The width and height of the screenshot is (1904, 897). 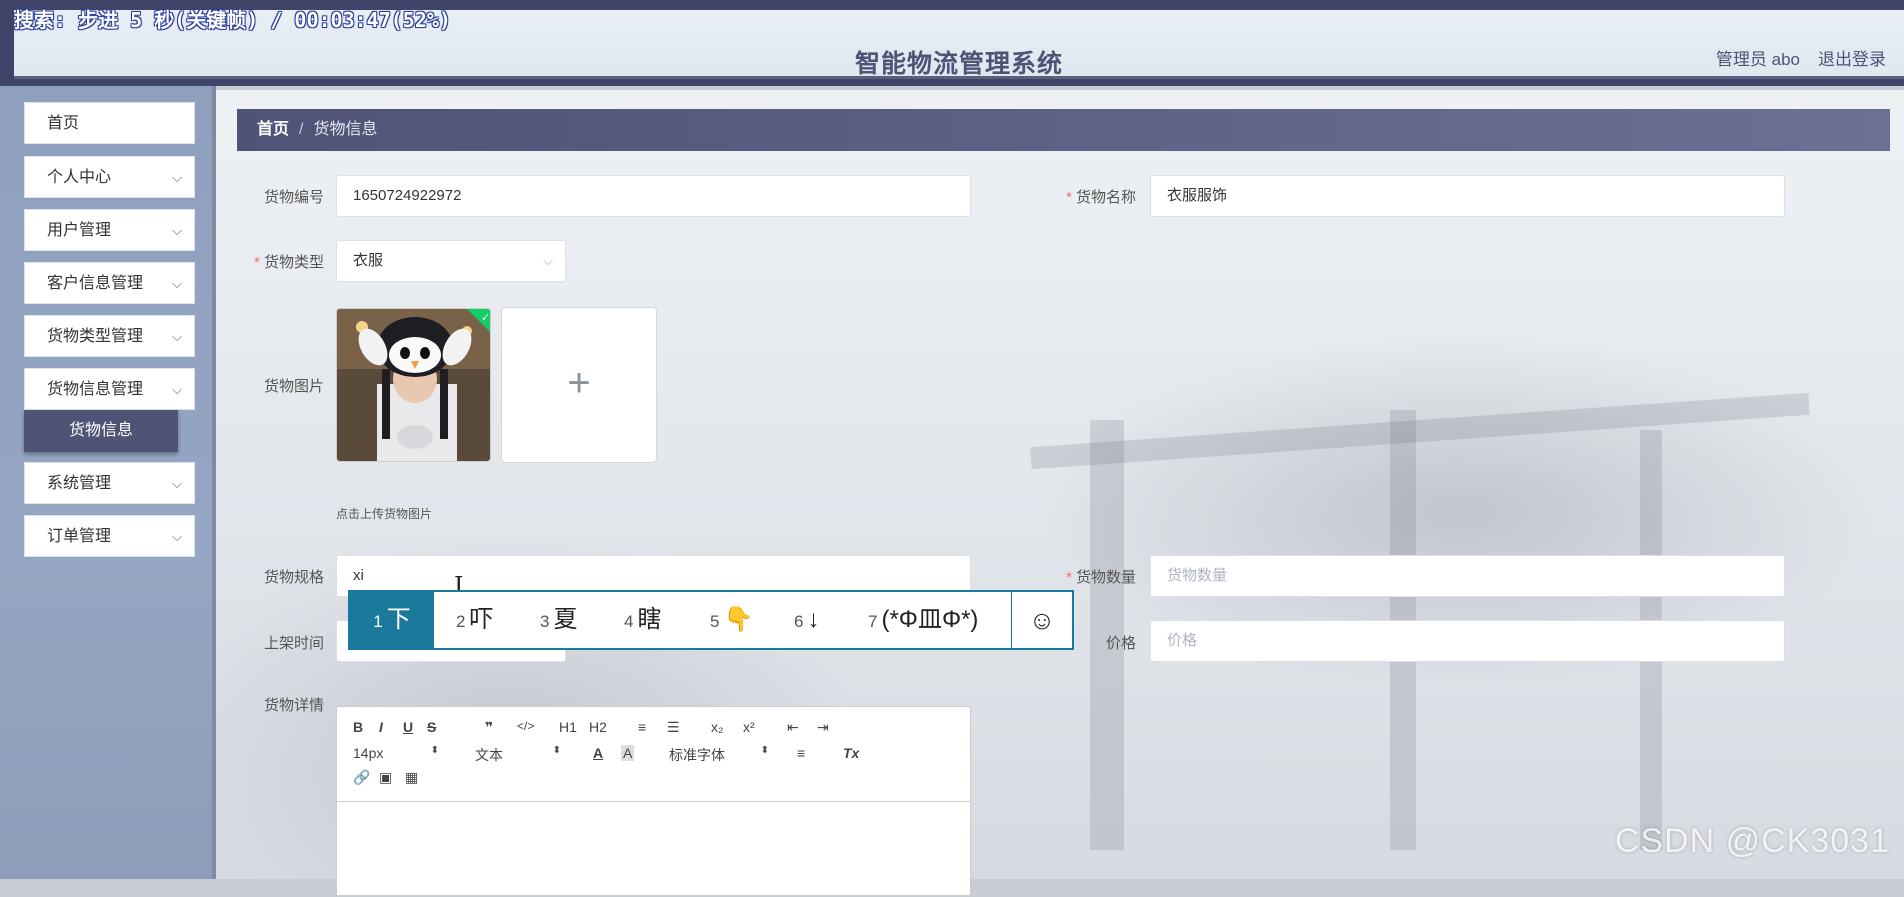 I want to click on font-color-icon: A, so click(x=598, y=753).